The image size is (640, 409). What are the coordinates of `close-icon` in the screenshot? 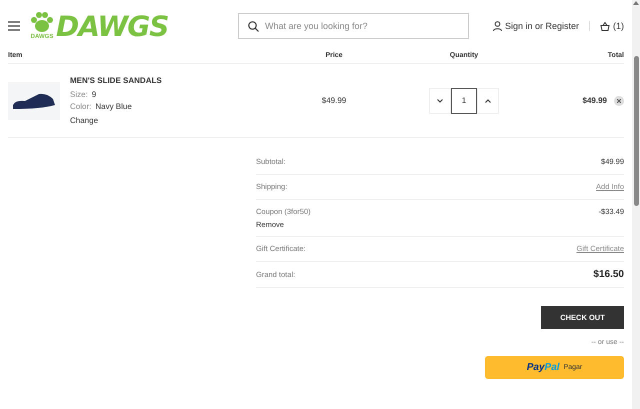 It's located at (619, 100).